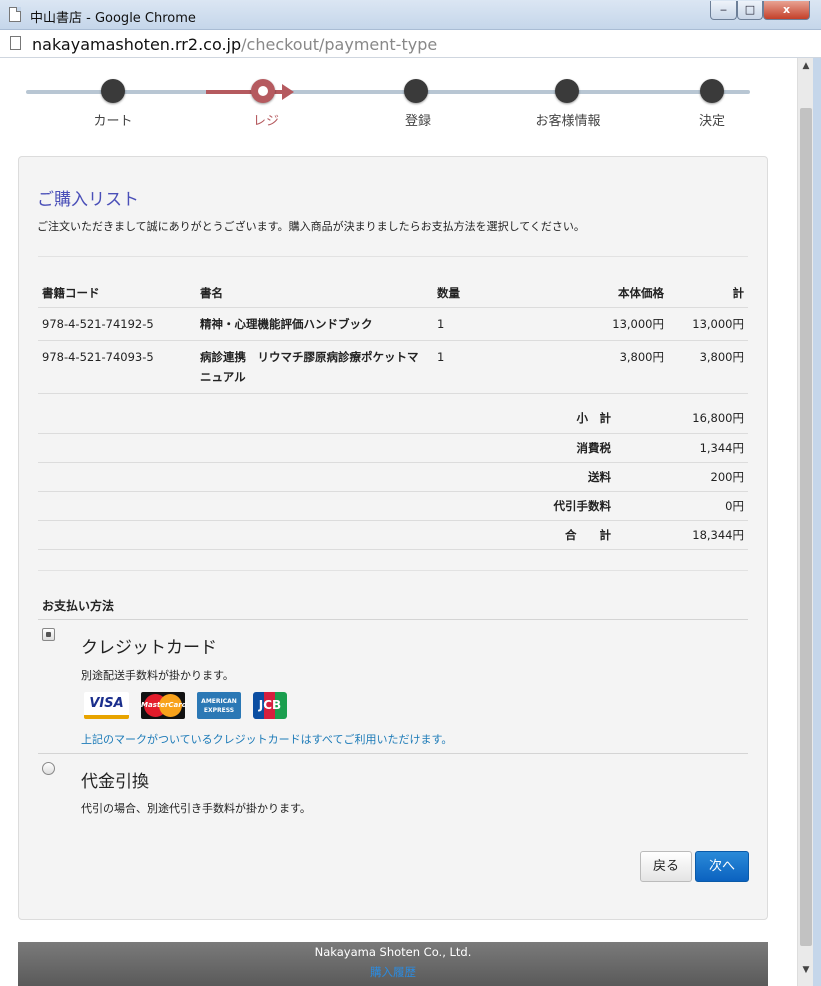 The width and height of the screenshot is (821, 986). I want to click on totals-row: 小 計 16,800円, so click(393, 419).